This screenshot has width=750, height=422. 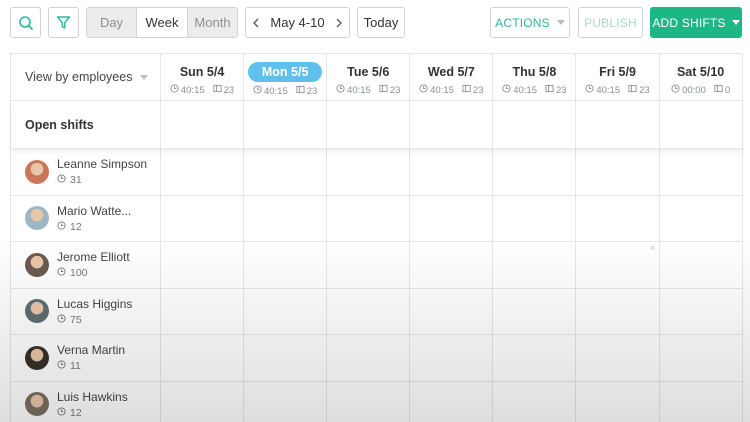 I want to click on day-header-2: Tue 5/6 40:15 23, so click(x=369, y=77).